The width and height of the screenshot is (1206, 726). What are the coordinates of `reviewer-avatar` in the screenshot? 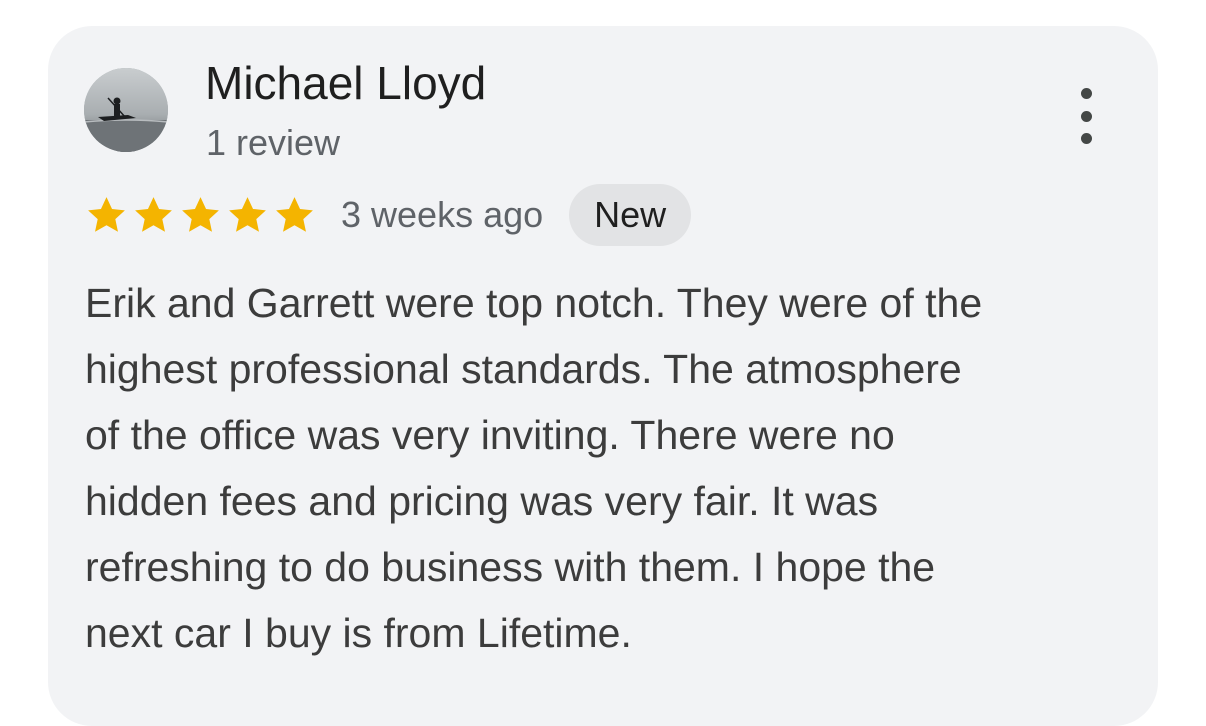 It's located at (126, 110).